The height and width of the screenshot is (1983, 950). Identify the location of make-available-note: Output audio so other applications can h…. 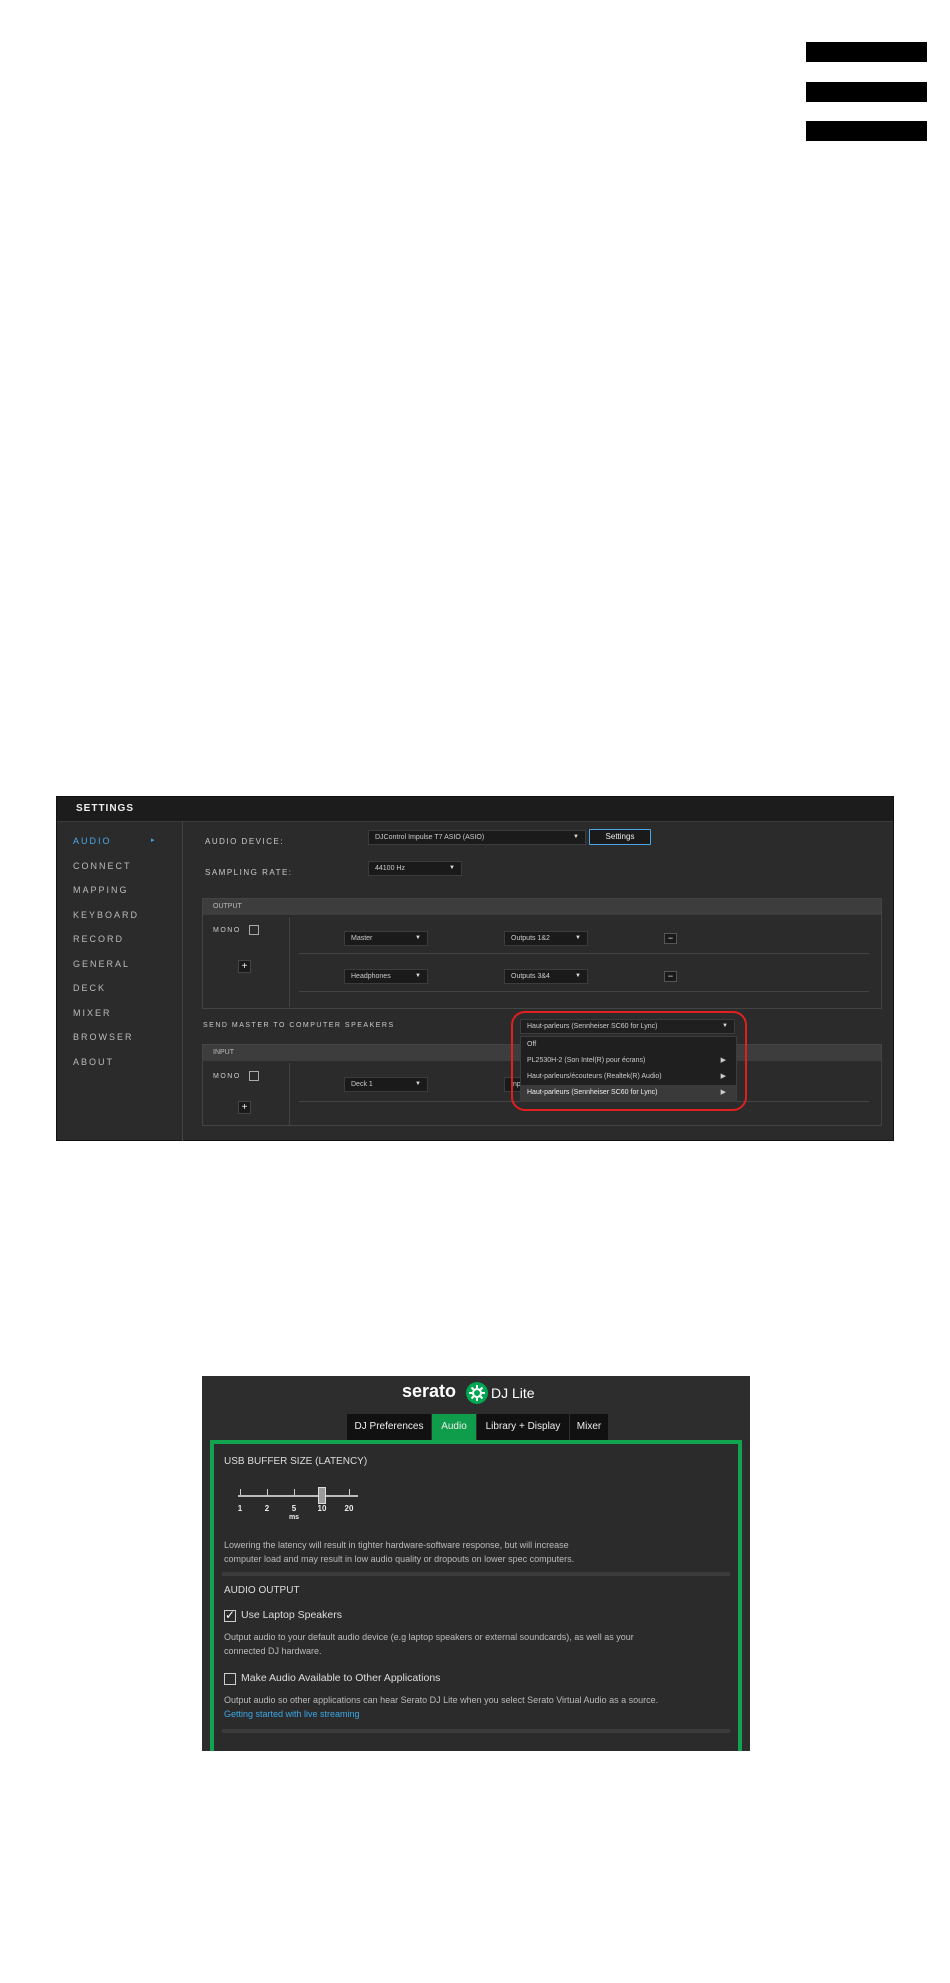
(441, 1700).